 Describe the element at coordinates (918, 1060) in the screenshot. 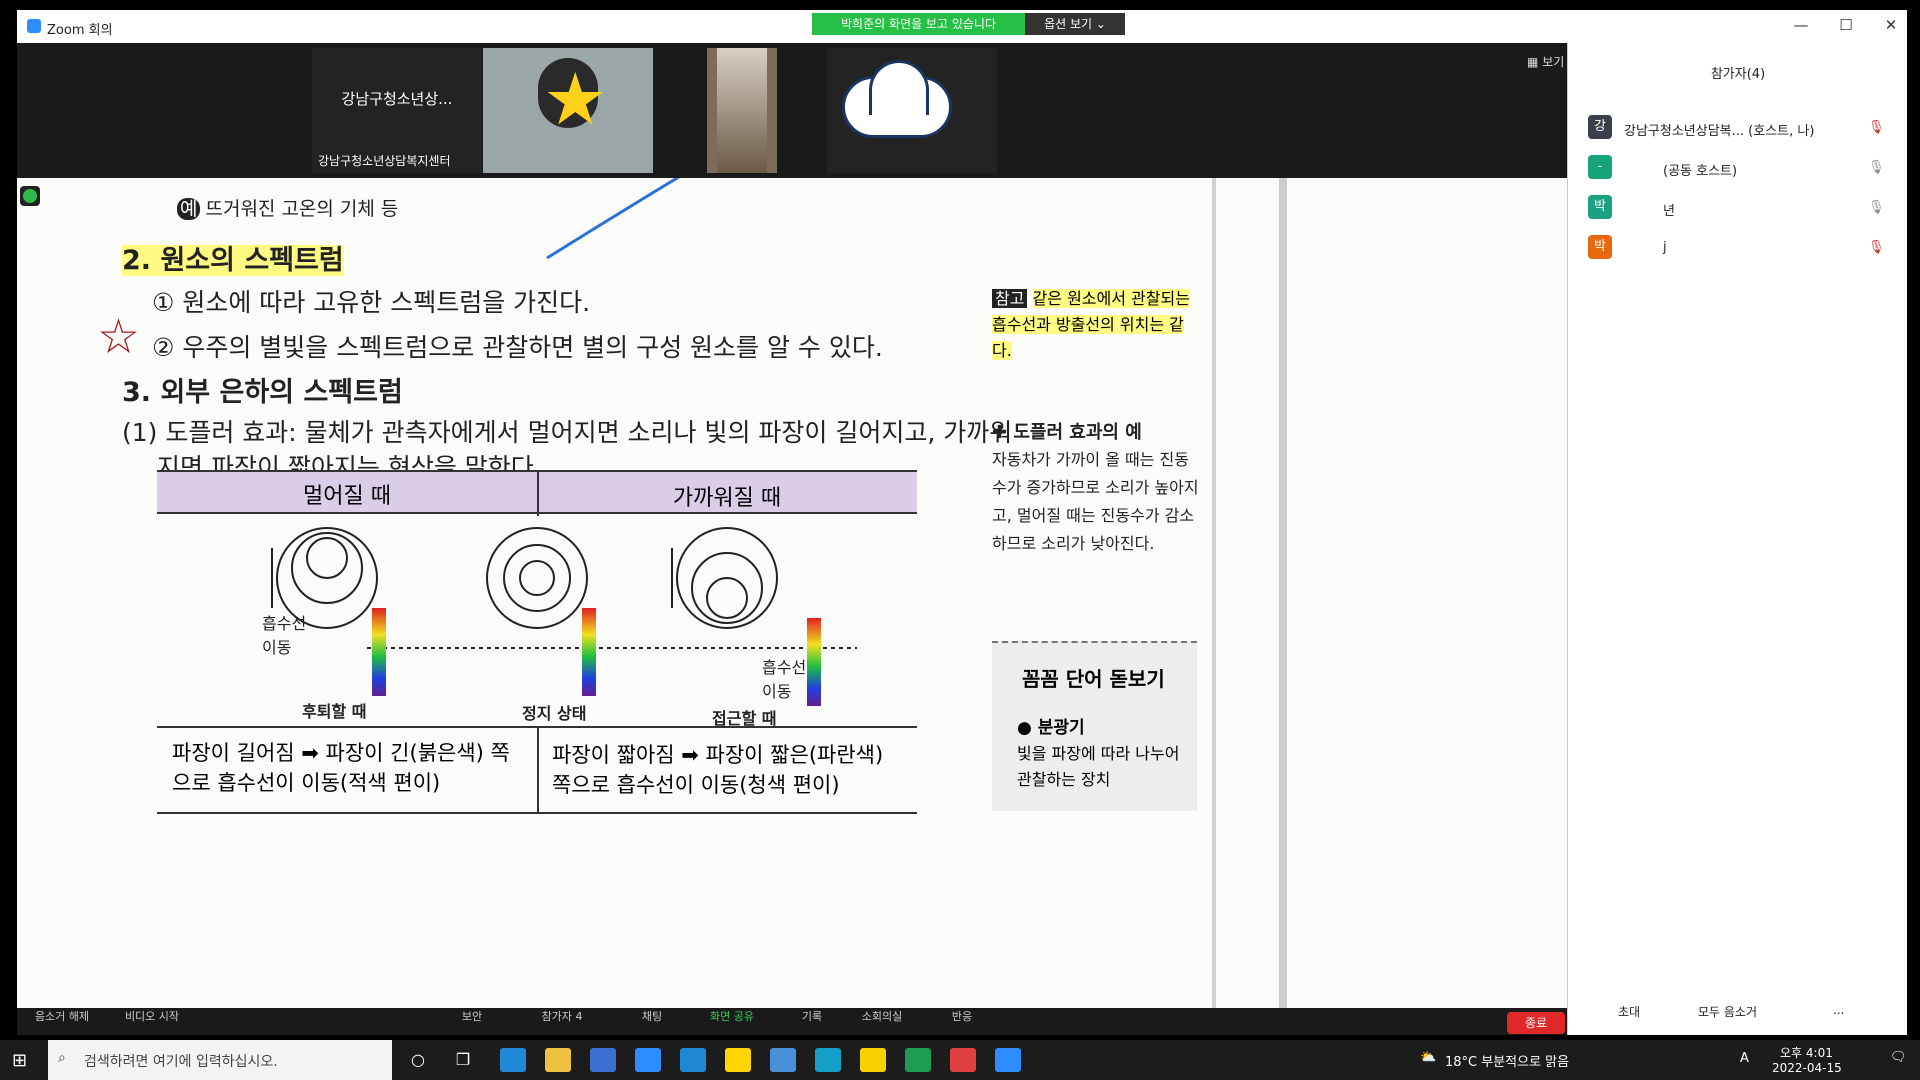

I see `chart-app-icon` at that location.